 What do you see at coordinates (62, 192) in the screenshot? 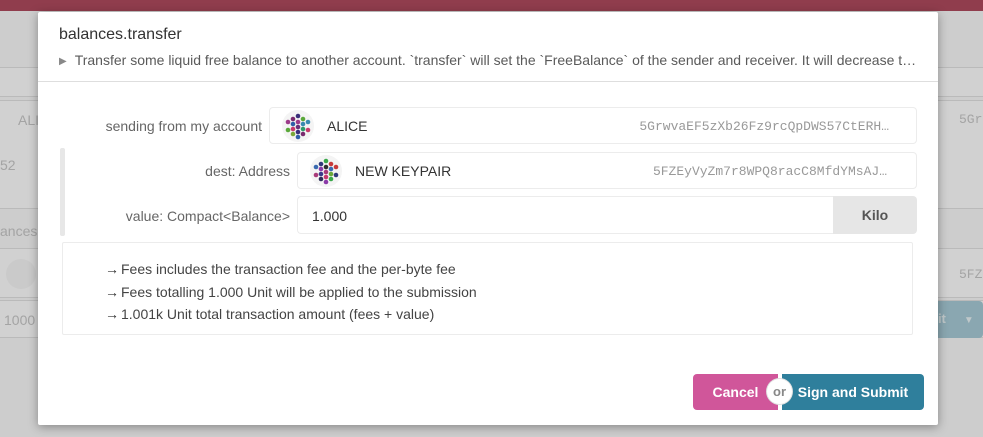
I see `params-indent-bar` at bounding box center [62, 192].